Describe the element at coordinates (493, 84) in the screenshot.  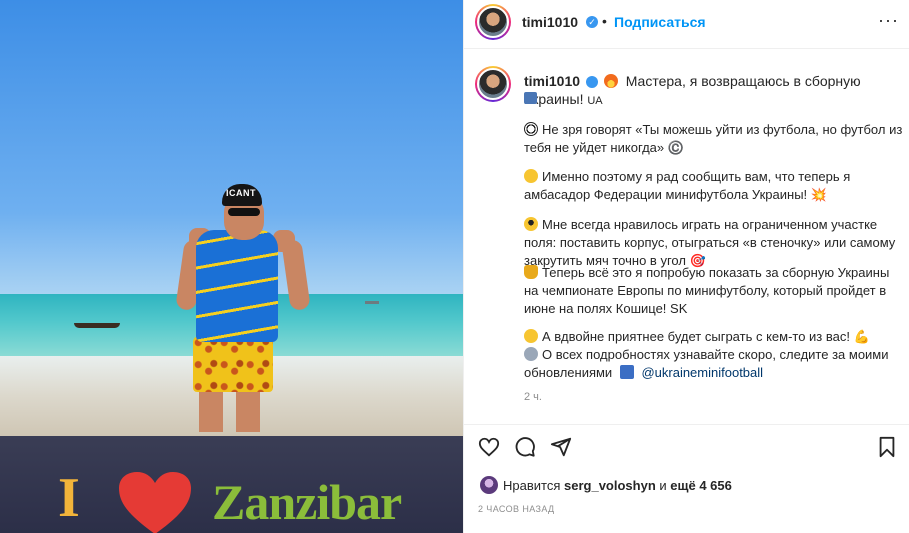
I see `caption-avatar` at that location.